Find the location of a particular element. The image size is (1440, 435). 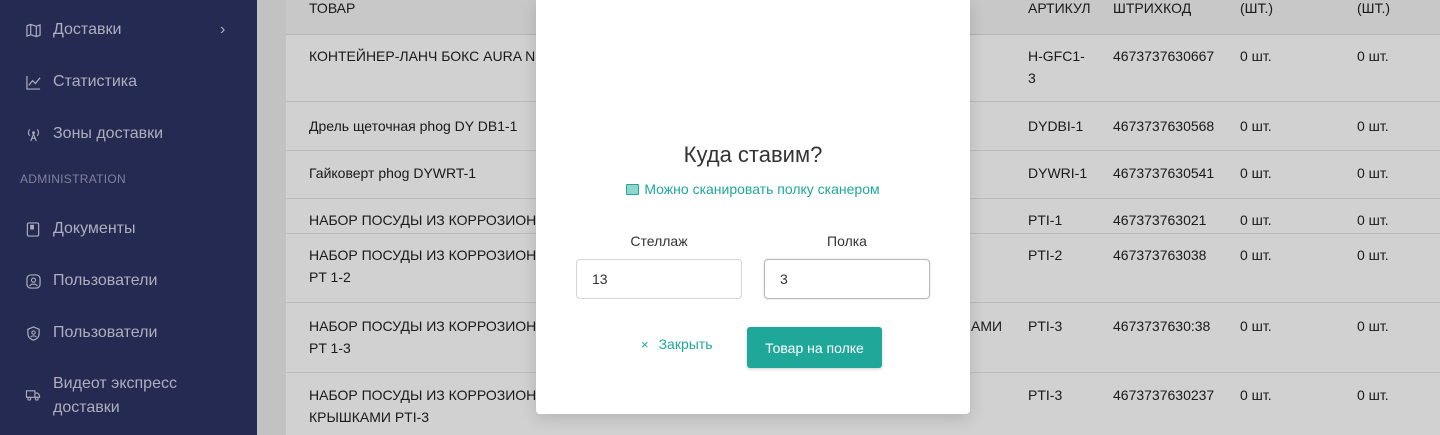

modal-title: Куда ставим? is located at coordinates (753, 154).